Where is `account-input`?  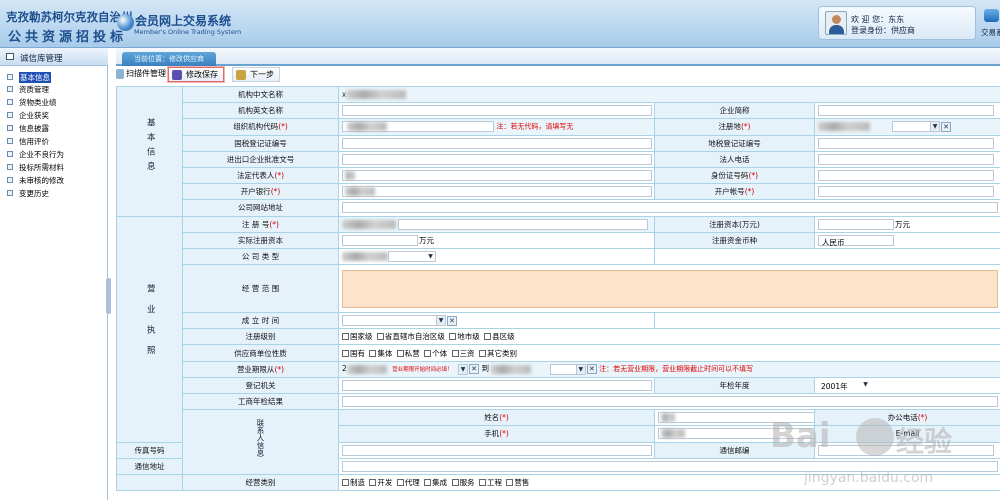 account-input is located at coordinates (906, 192).